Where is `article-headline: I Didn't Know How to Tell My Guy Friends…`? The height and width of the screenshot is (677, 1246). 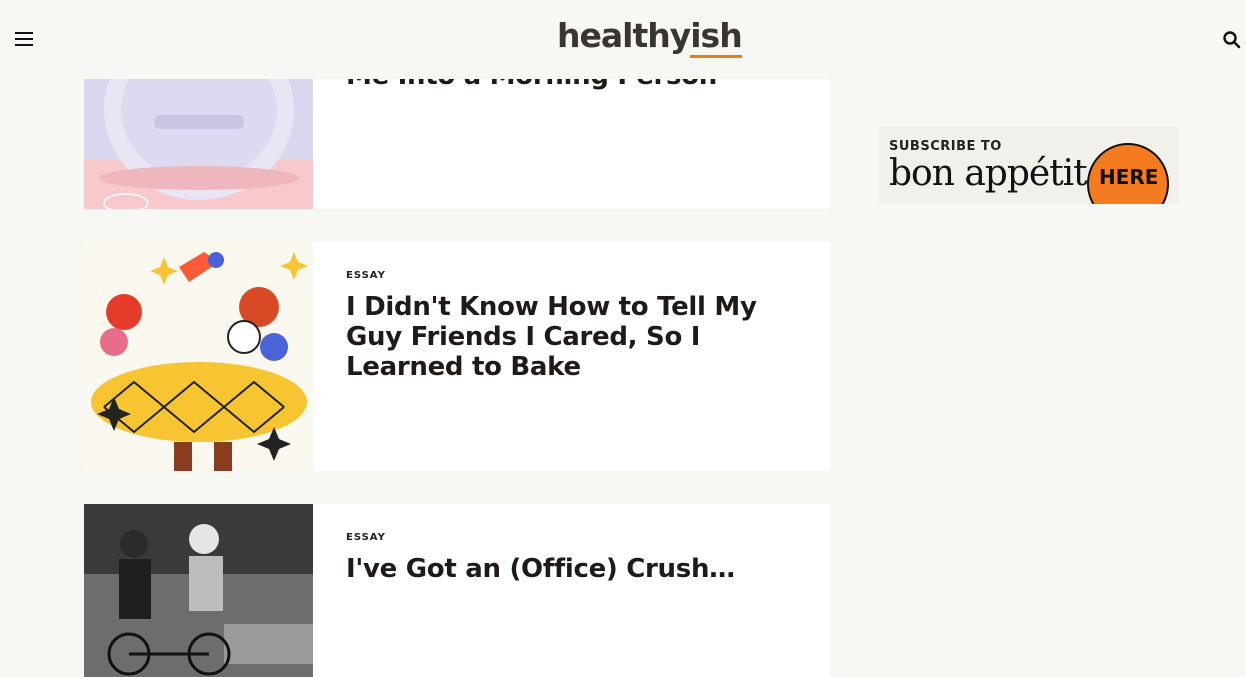 article-headline: I Didn't Know How to Tell My Guy Friends… is located at coordinates (571, 337).